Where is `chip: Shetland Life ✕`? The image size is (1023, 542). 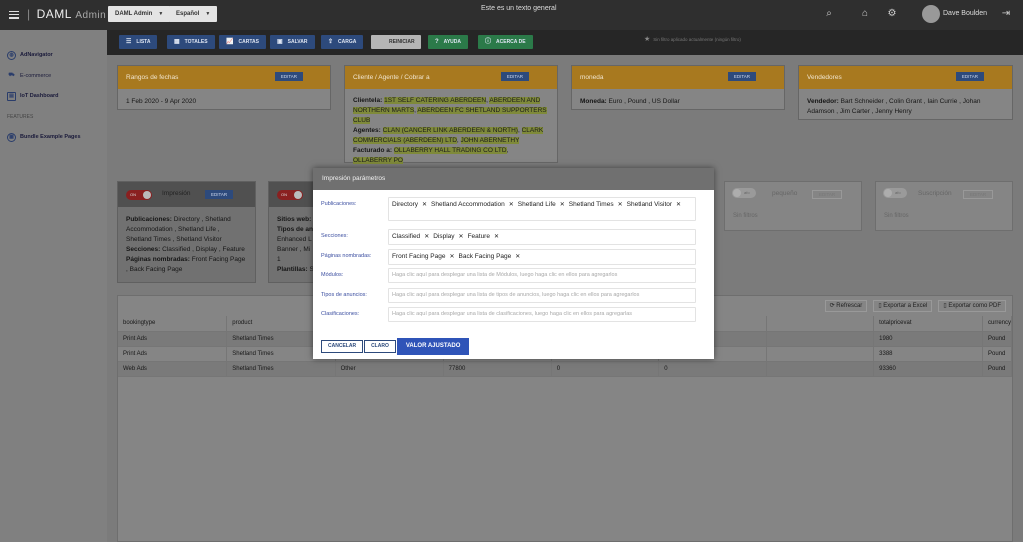
chip: Shetland Life ✕ is located at coordinates (542, 209).